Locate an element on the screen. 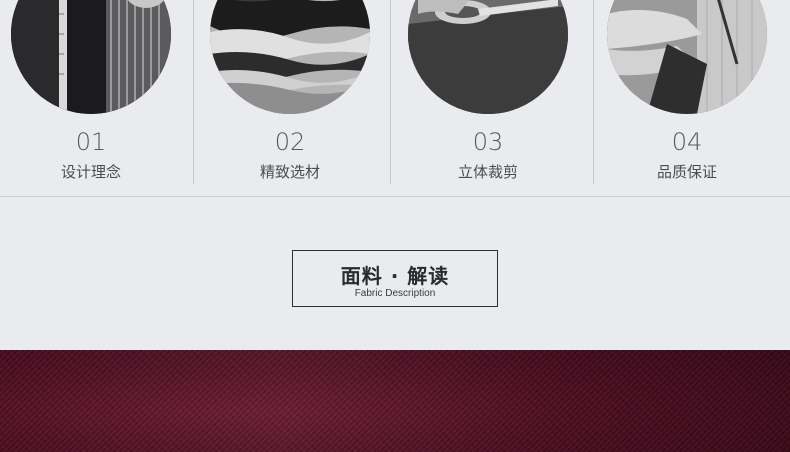  feature-item-material: 02 精致选材 is located at coordinates (290, 92).